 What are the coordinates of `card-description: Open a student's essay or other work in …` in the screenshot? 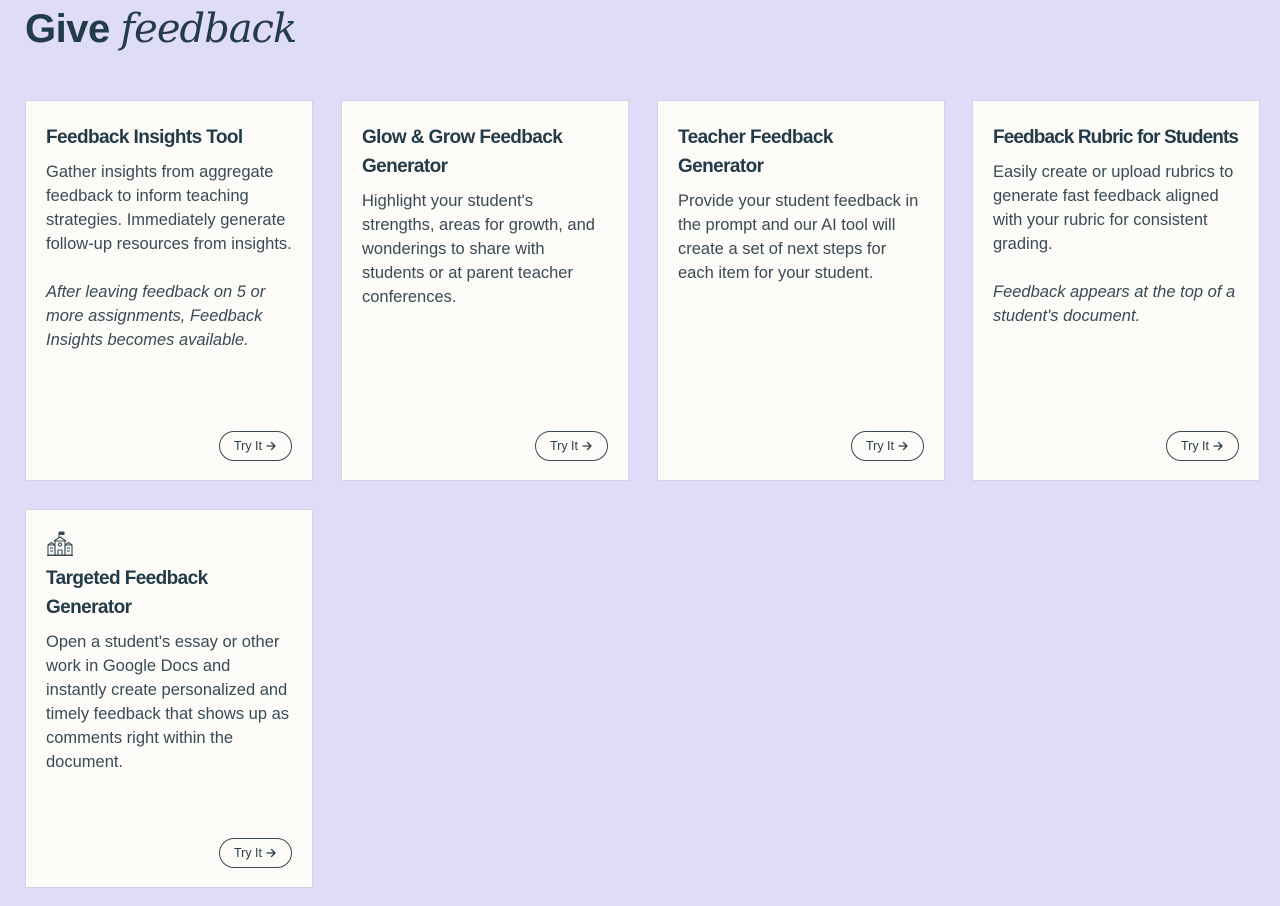 It's located at (168, 702).